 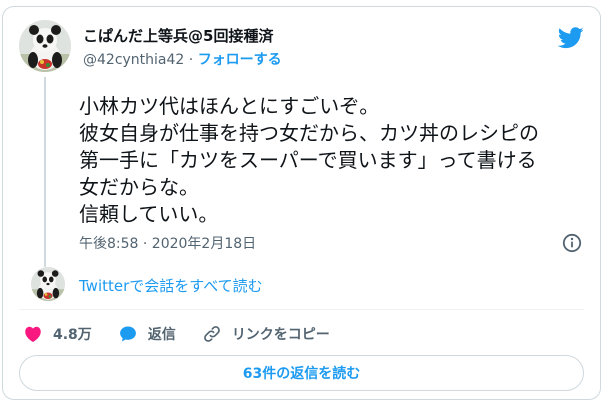 I want to click on action-bar: 4.8万 返信 リンクをコピー, so click(x=189, y=334).